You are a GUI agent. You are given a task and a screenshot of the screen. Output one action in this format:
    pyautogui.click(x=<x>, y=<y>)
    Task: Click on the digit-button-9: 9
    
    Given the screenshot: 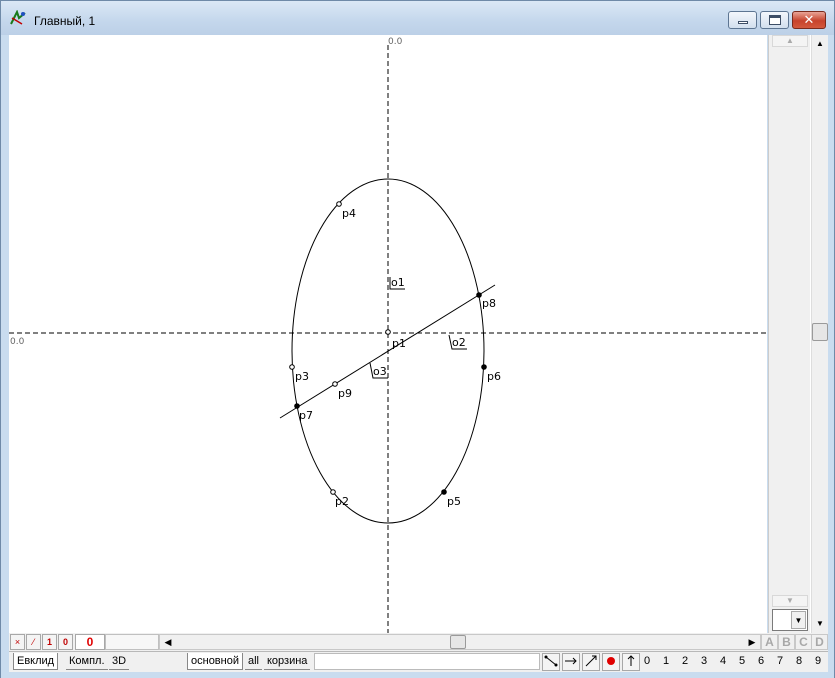 What is the action you would take?
    pyautogui.click(x=818, y=661)
    